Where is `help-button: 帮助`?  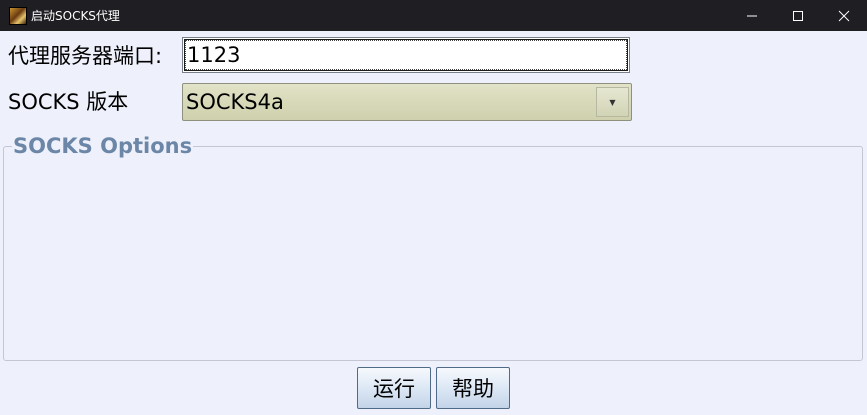
help-button: 帮助 is located at coordinates (473, 388).